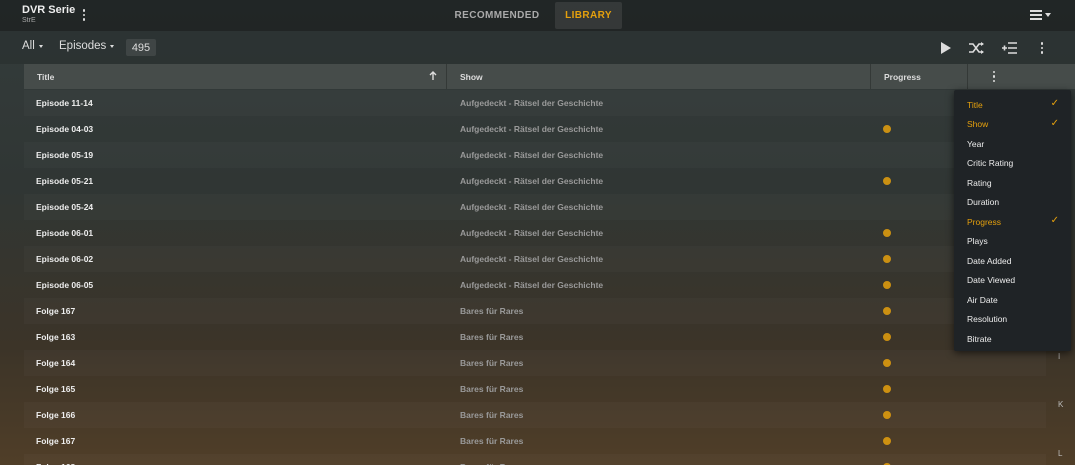  Describe the element at coordinates (537, 47) in the screenshot. I see `toolbar: All Episodes 495` at that location.